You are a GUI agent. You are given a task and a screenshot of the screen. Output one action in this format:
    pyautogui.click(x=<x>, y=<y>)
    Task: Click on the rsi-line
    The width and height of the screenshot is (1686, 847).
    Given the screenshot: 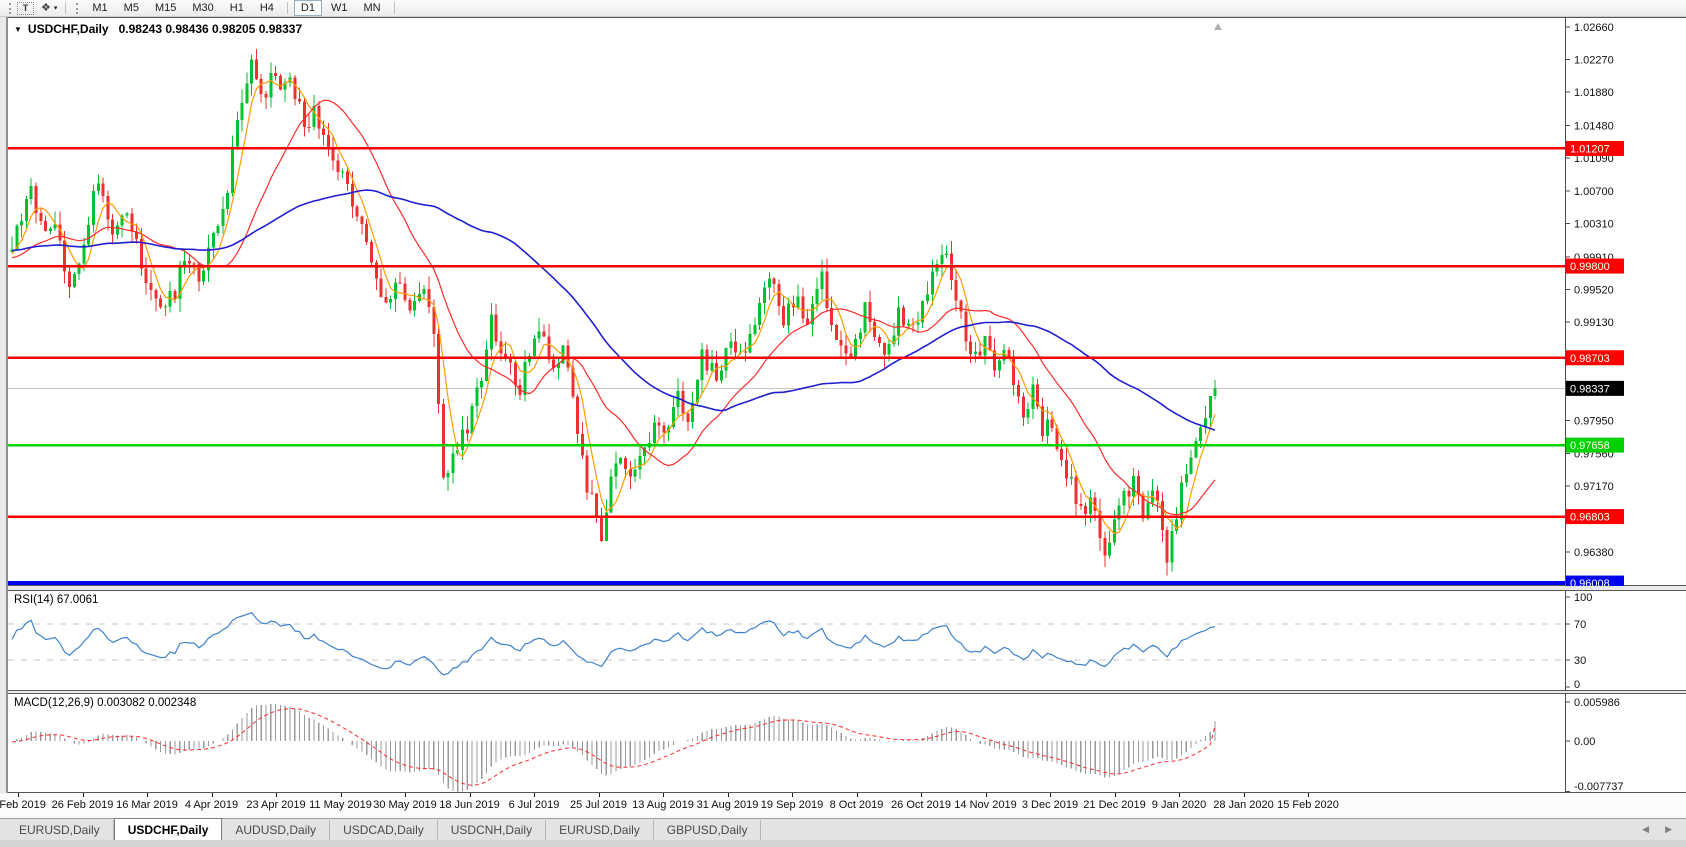 What is the action you would take?
    pyautogui.click(x=613, y=643)
    